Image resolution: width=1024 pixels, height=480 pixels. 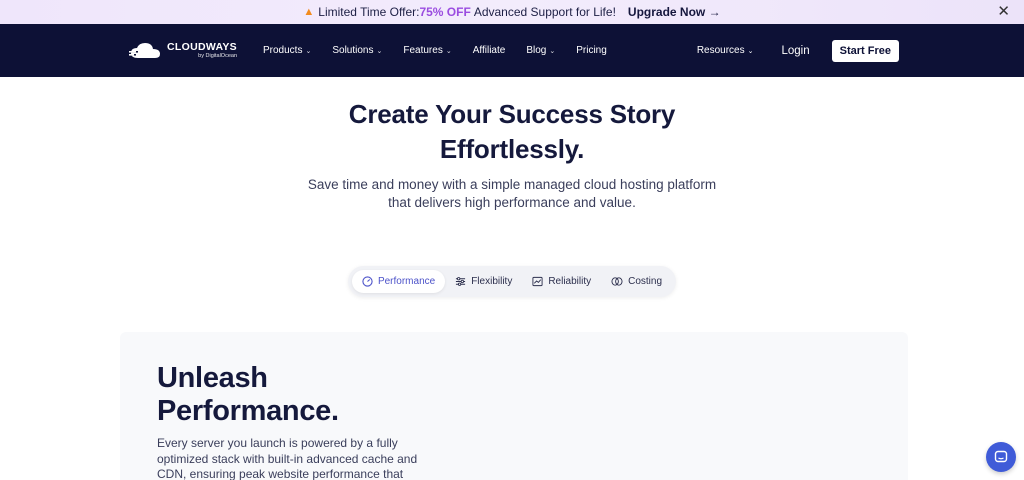 What do you see at coordinates (512, 132) in the screenshot?
I see `hero-title: Create Your Success Story Effortlessly.` at bounding box center [512, 132].